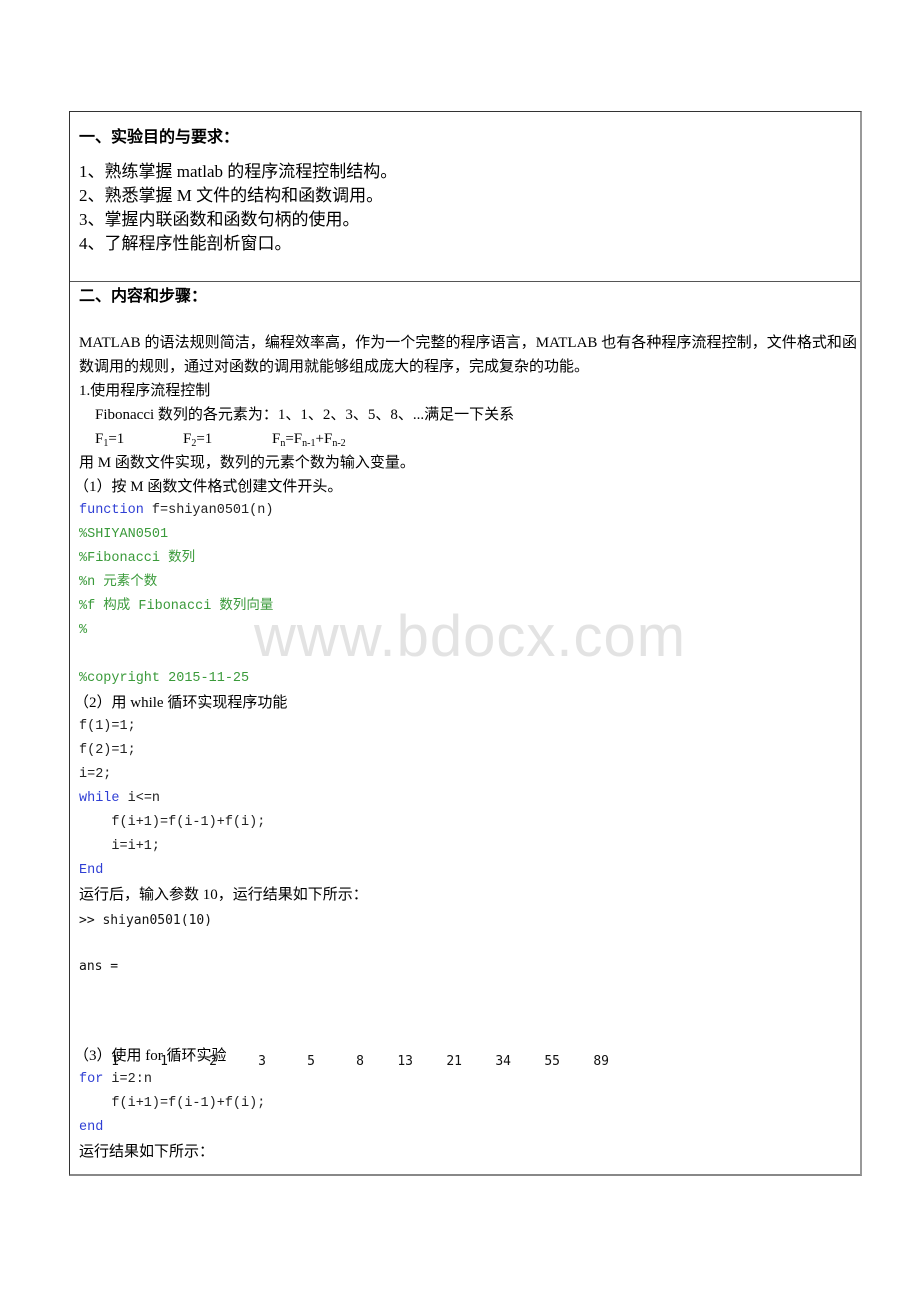  Describe the element at coordinates (147, 1152) in the screenshot. I see `result-description: 运行结果如下所示：` at that location.